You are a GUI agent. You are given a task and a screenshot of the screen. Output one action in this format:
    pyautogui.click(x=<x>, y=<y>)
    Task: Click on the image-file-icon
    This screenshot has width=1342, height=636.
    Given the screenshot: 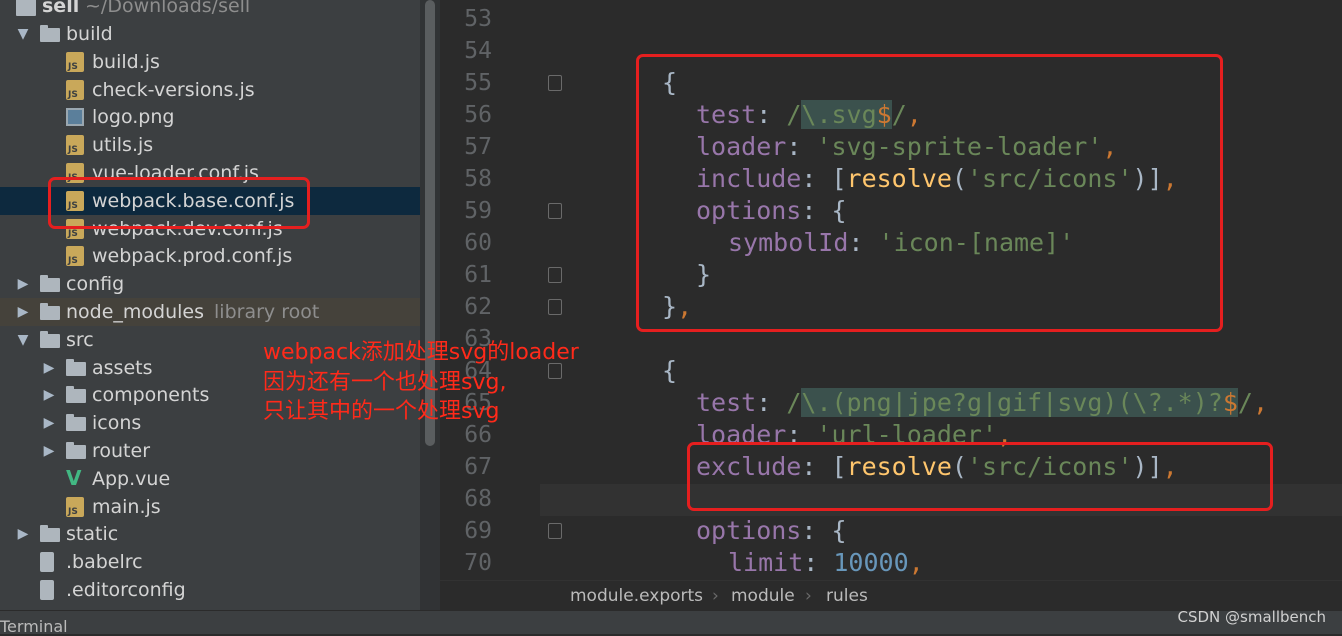 What is the action you would take?
    pyautogui.click(x=75, y=117)
    